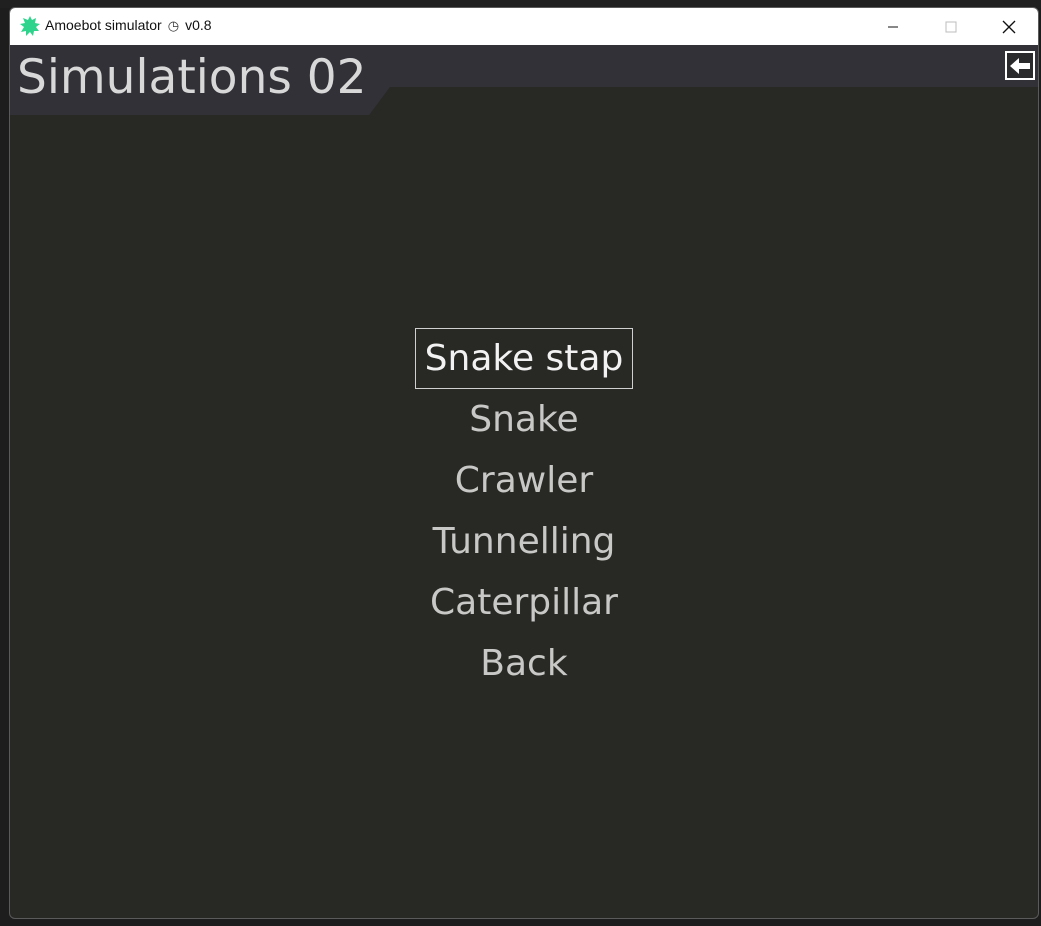 Image resolution: width=1041 pixels, height=926 pixels. Describe the element at coordinates (524, 480) in the screenshot. I see `menu-item-crawler: Crawler` at that location.